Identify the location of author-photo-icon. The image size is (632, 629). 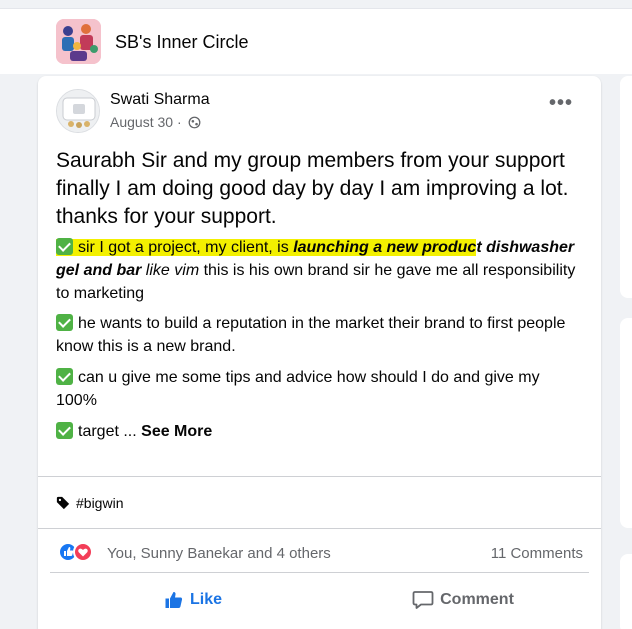
(78, 111).